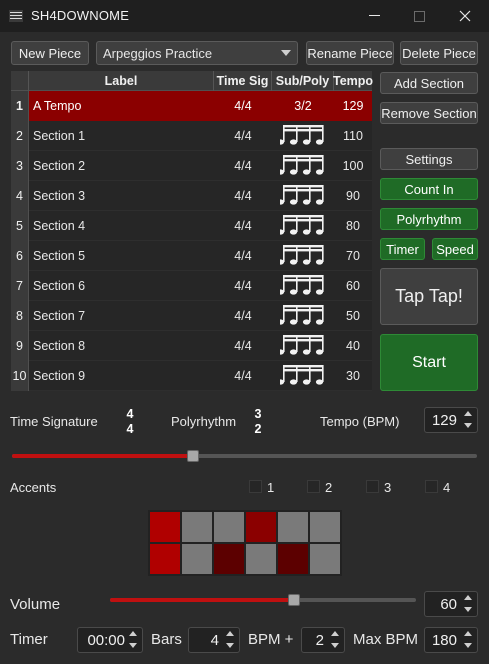 The width and height of the screenshot is (489, 664). I want to click on header-time-sig: Time Sig, so click(243, 81).